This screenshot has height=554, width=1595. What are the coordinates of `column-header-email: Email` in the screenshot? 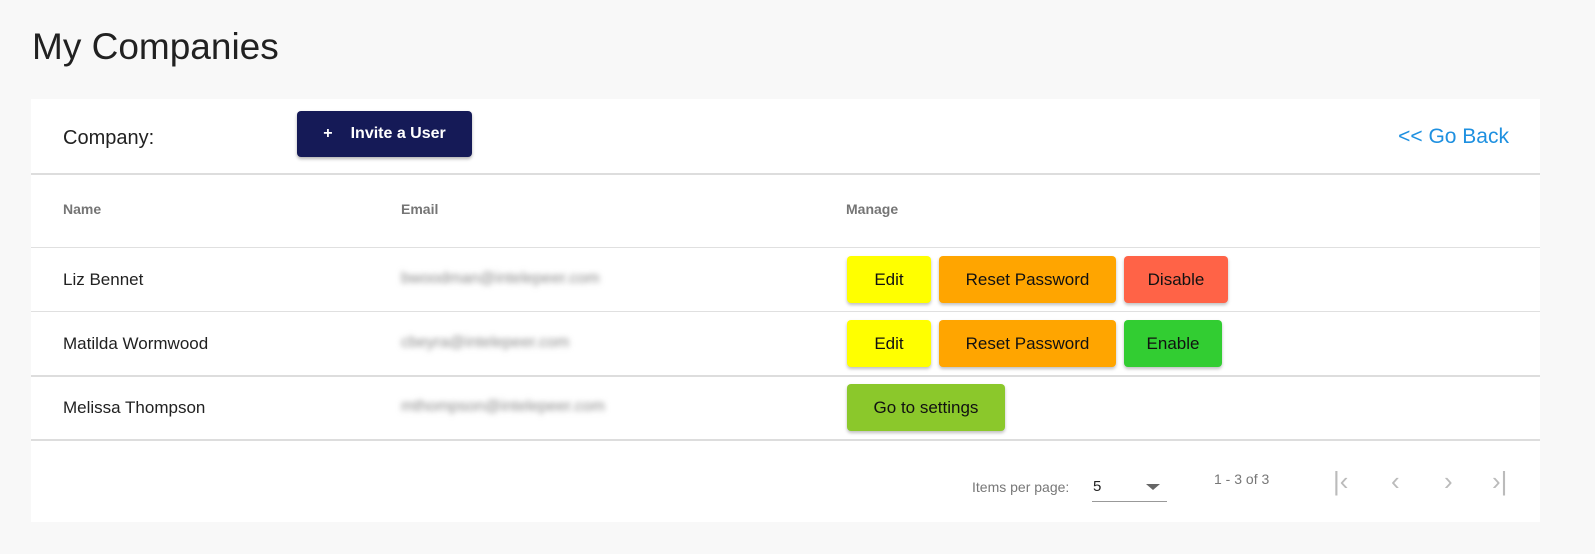 It's located at (419, 209).